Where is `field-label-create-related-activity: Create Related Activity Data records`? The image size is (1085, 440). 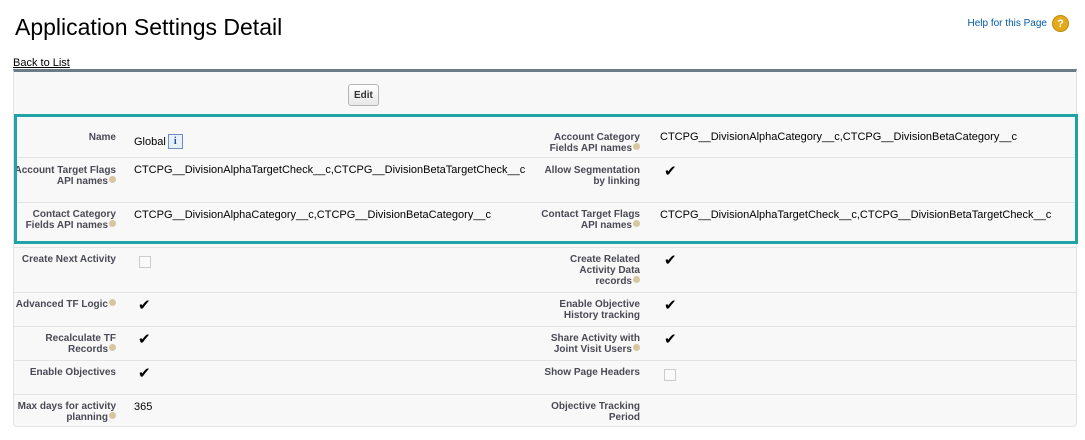 field-label-create-related-activity: Create Related Activity Data records is located at coordinates (604, 270).